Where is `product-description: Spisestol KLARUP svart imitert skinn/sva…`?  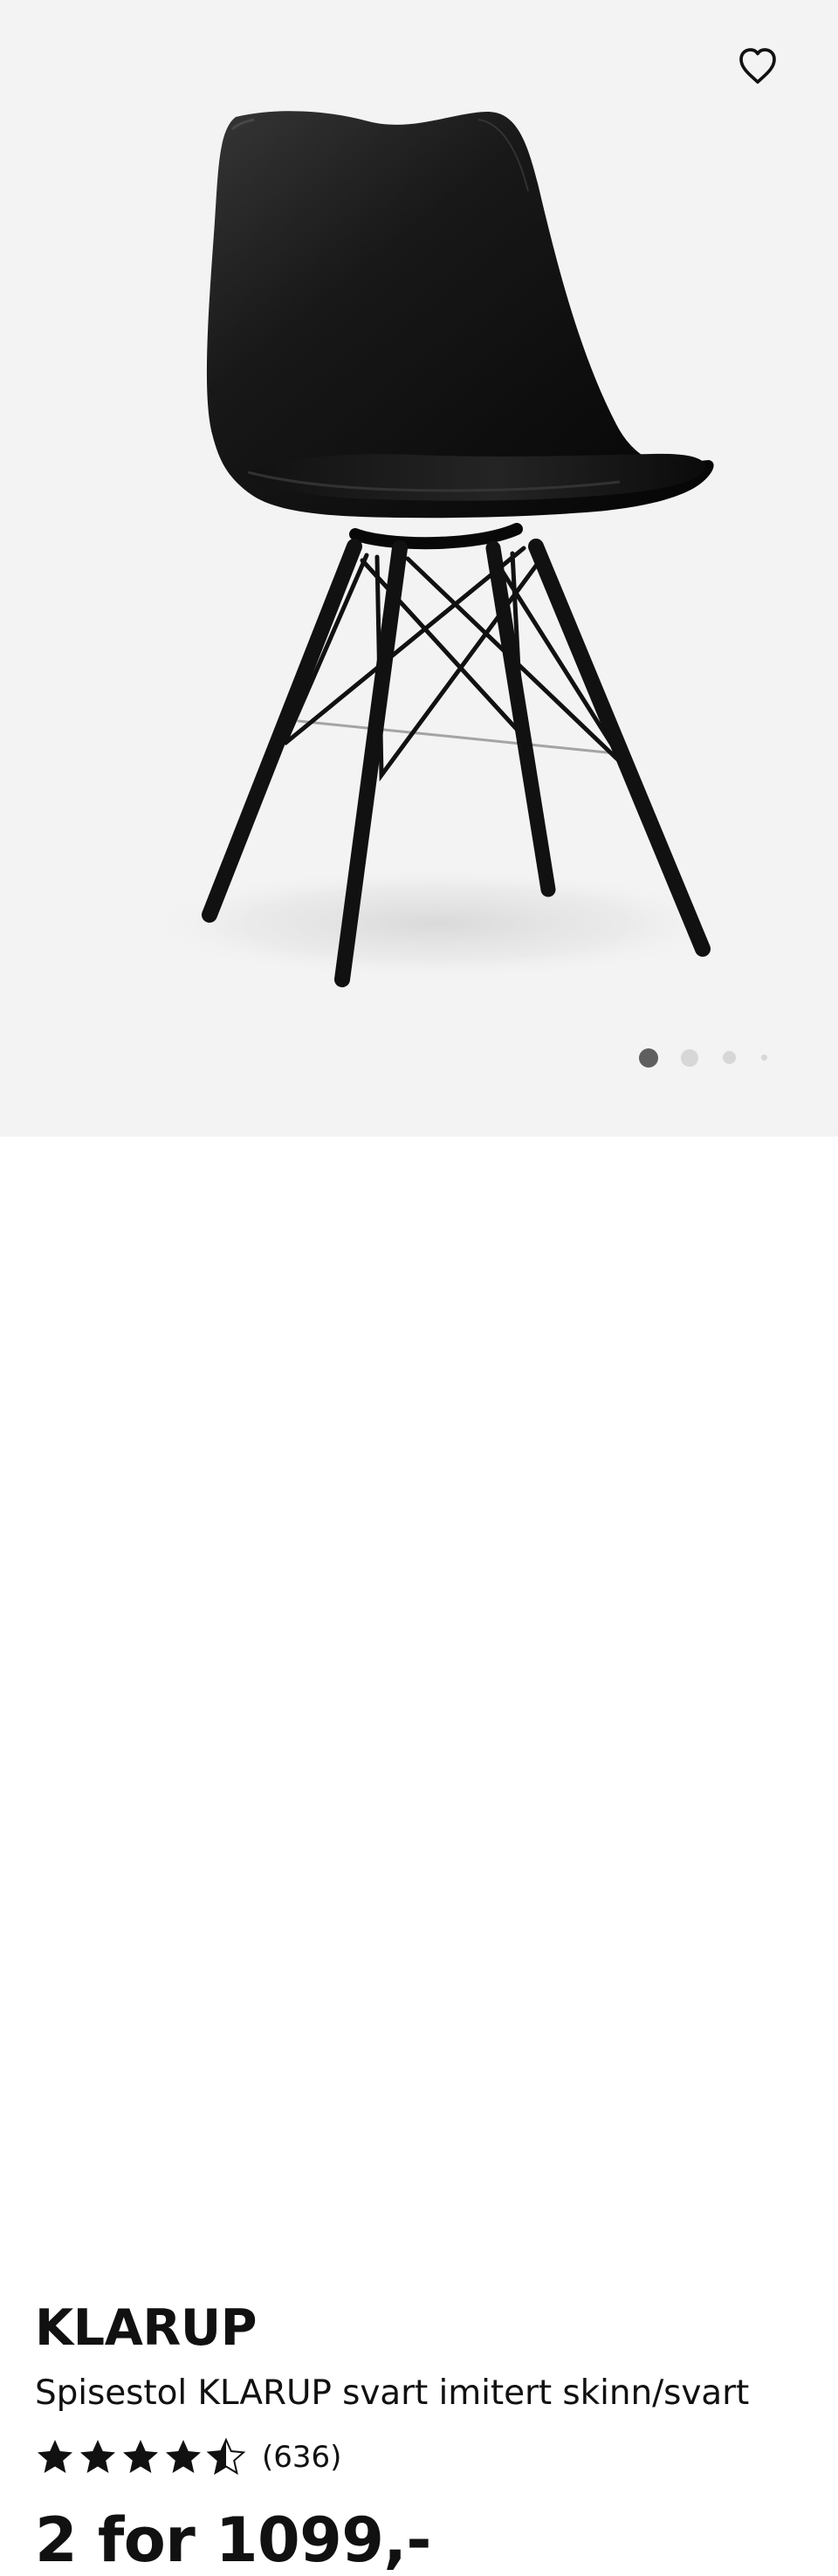
product-description: Spisestol KLARUP svart imitert skinn/sva… is located at coordinates (393, 2393).